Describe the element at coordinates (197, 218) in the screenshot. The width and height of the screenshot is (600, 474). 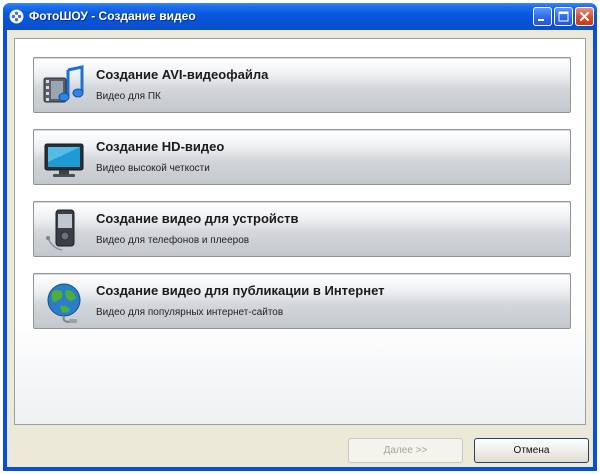
I see `option-title: Создание видео для устройств` at that location.